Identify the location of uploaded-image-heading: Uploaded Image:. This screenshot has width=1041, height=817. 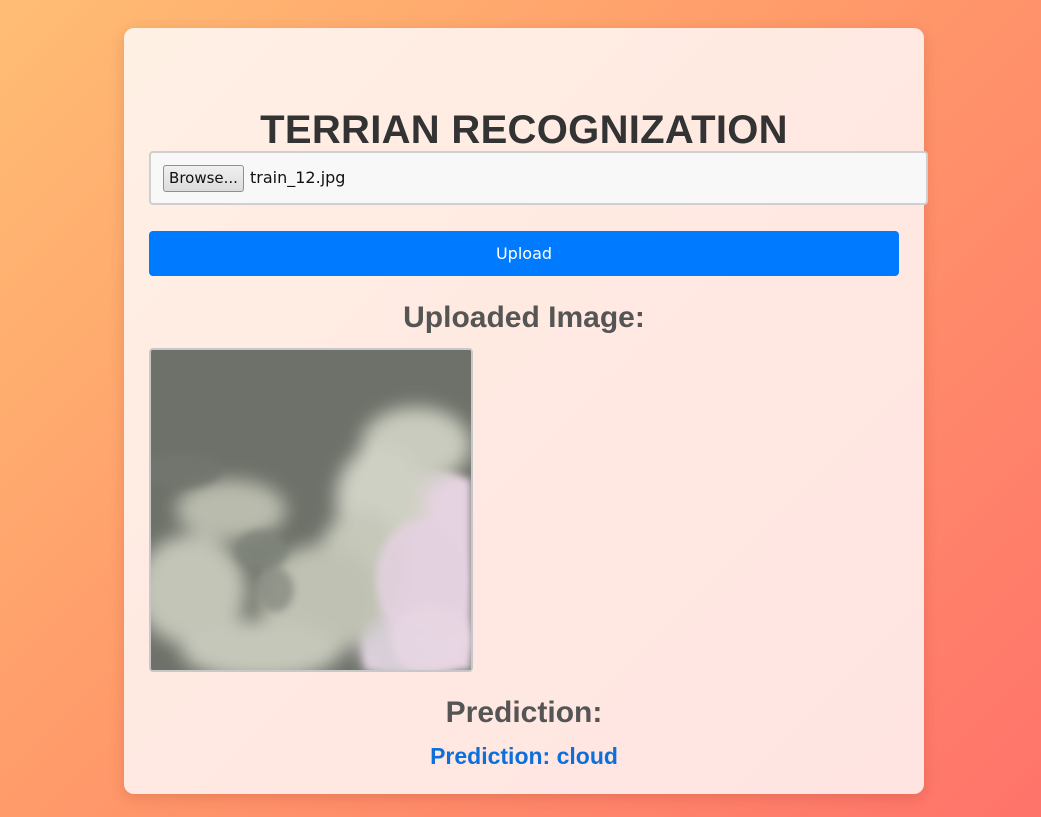
(524, 317).